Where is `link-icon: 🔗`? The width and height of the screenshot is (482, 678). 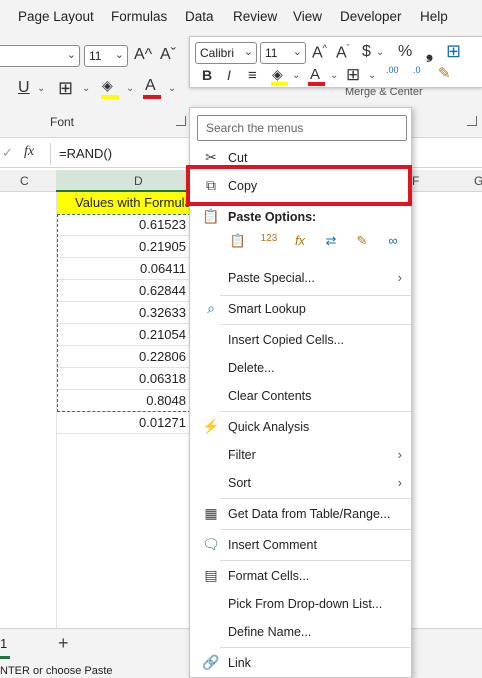
link-icon: 🔗 is located at coordinates (211, 662).